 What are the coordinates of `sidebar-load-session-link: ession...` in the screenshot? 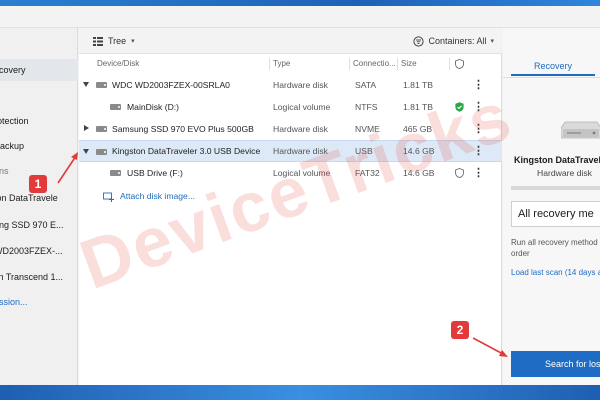 It's located at (39, 302).